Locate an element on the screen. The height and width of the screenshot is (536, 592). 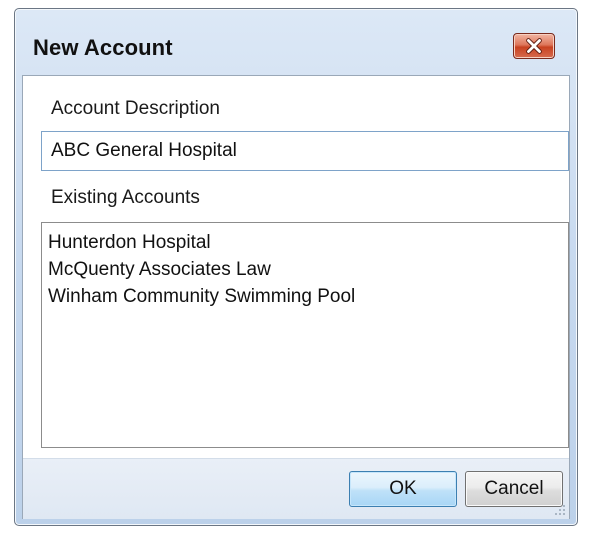
list-item: Winham Community Swimming Pool is located at coordinates (308, 296).